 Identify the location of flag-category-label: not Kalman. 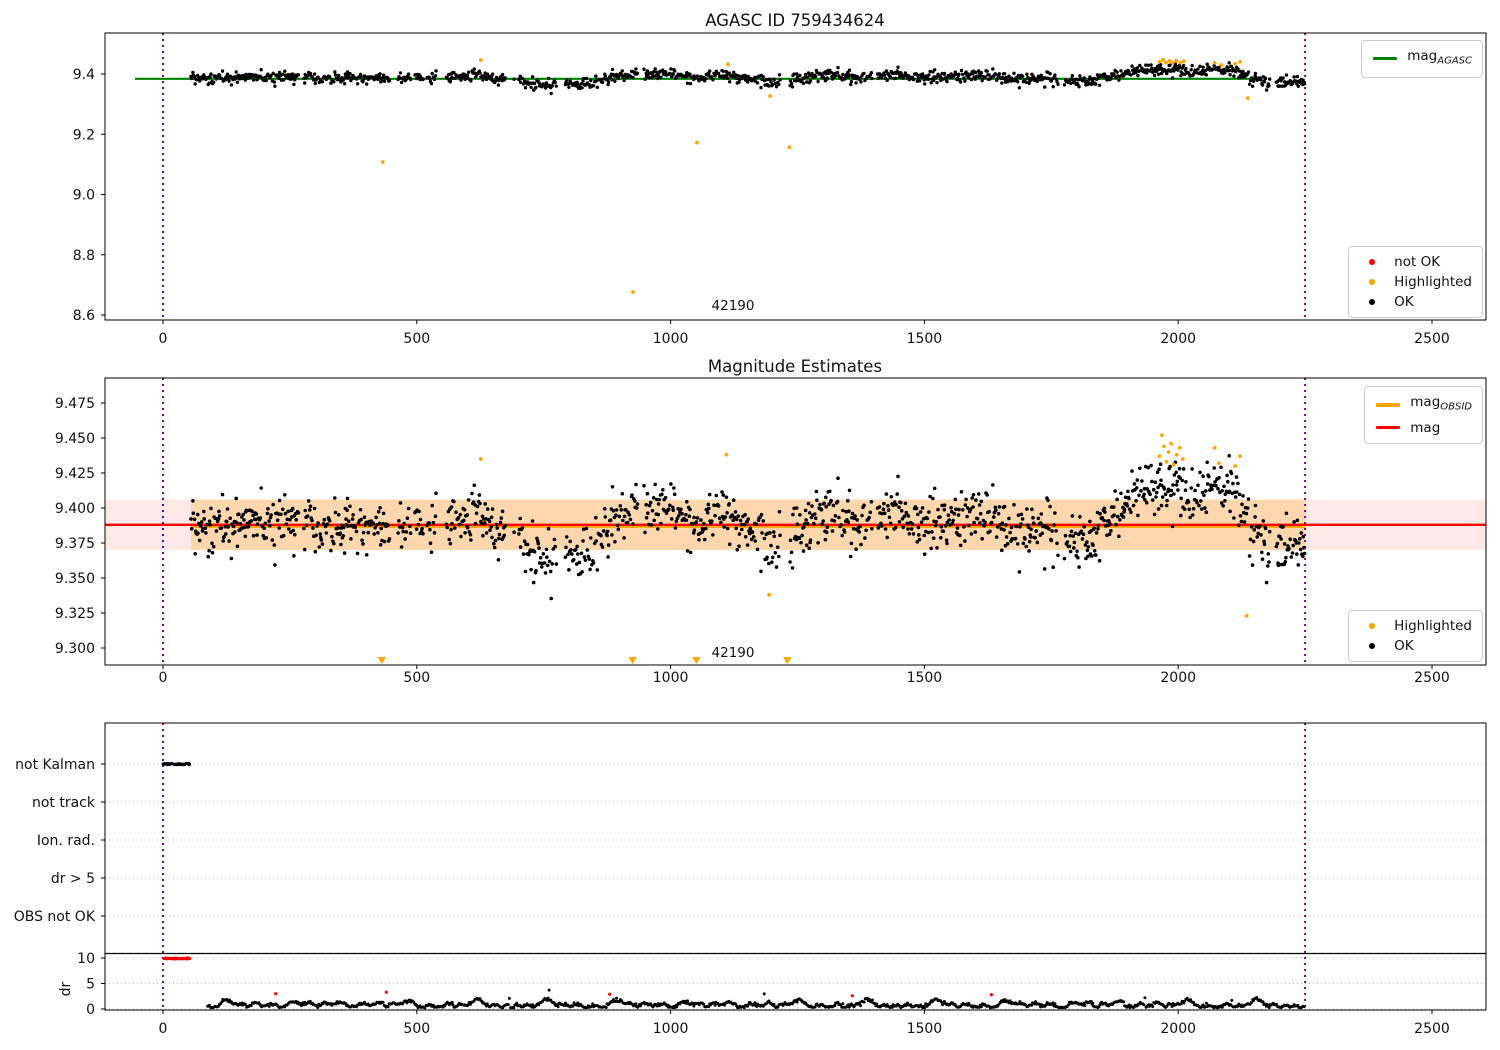
(55, 765).